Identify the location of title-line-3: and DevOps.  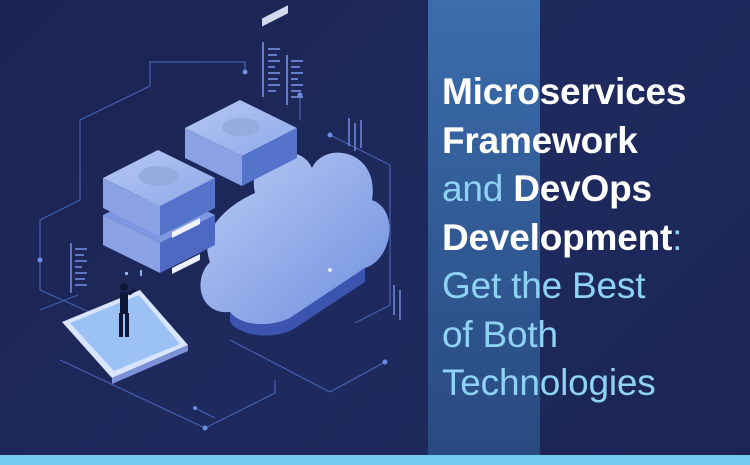
(594, 189).